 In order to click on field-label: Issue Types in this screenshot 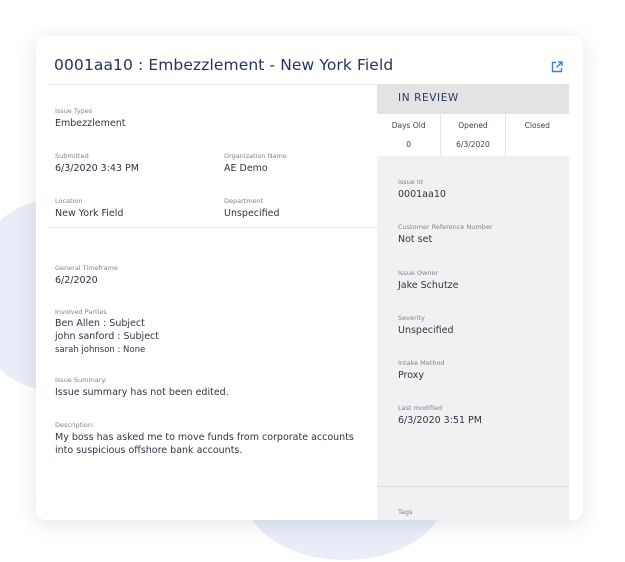, I will do `click(74, 111)`.